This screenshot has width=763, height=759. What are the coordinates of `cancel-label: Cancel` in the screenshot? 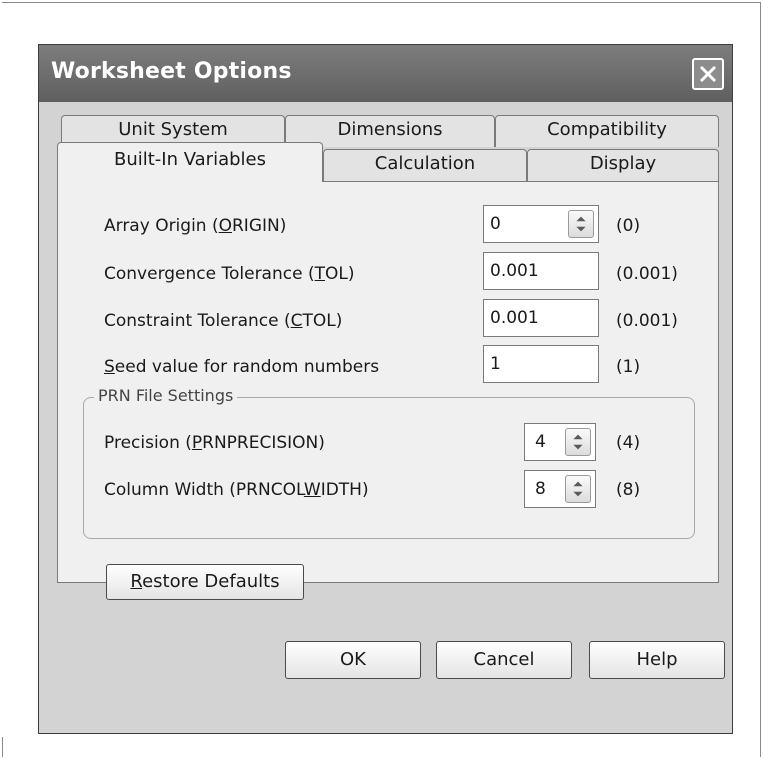 It's located at (504, 659).